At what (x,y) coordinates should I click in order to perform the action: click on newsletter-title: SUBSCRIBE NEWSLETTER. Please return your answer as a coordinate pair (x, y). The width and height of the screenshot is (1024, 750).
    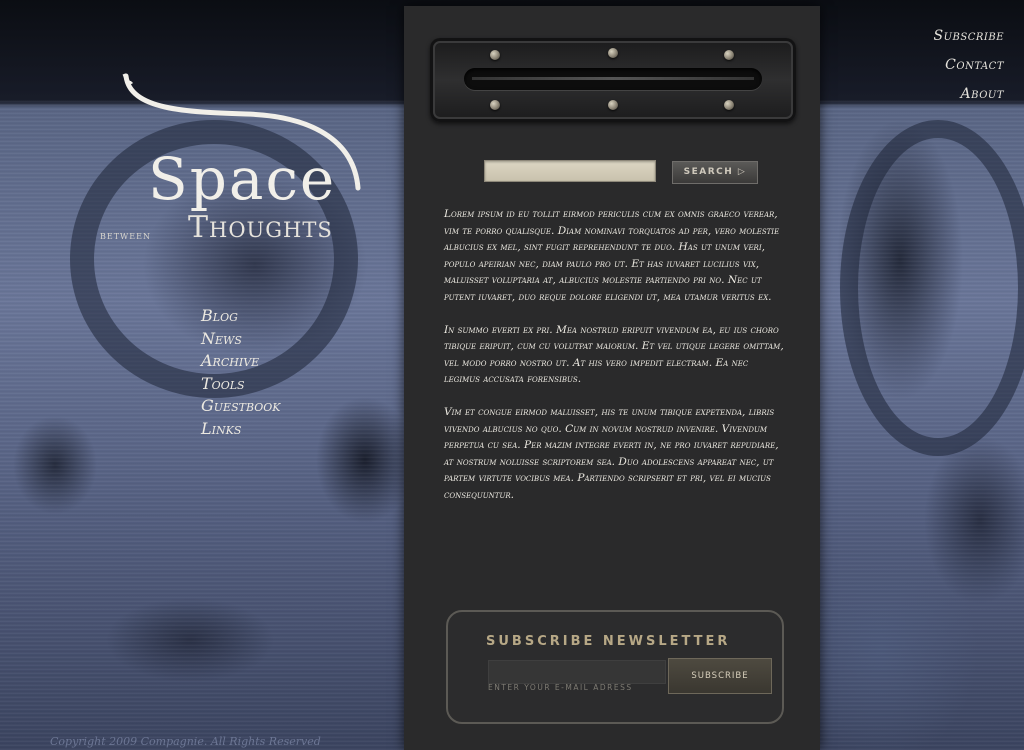
    Looking at the image, I should click on (608, 641).